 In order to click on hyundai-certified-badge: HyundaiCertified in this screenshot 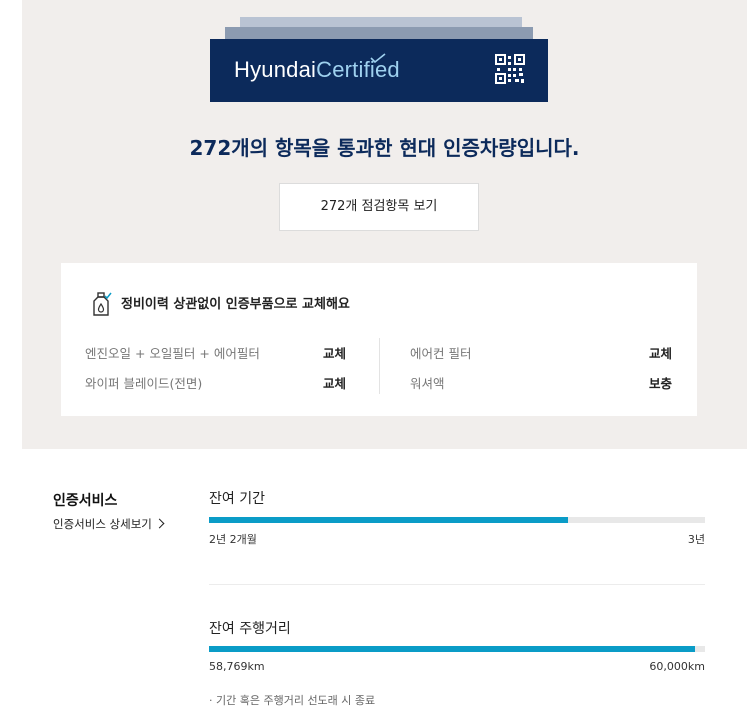, I will do `click(379, 59)`.